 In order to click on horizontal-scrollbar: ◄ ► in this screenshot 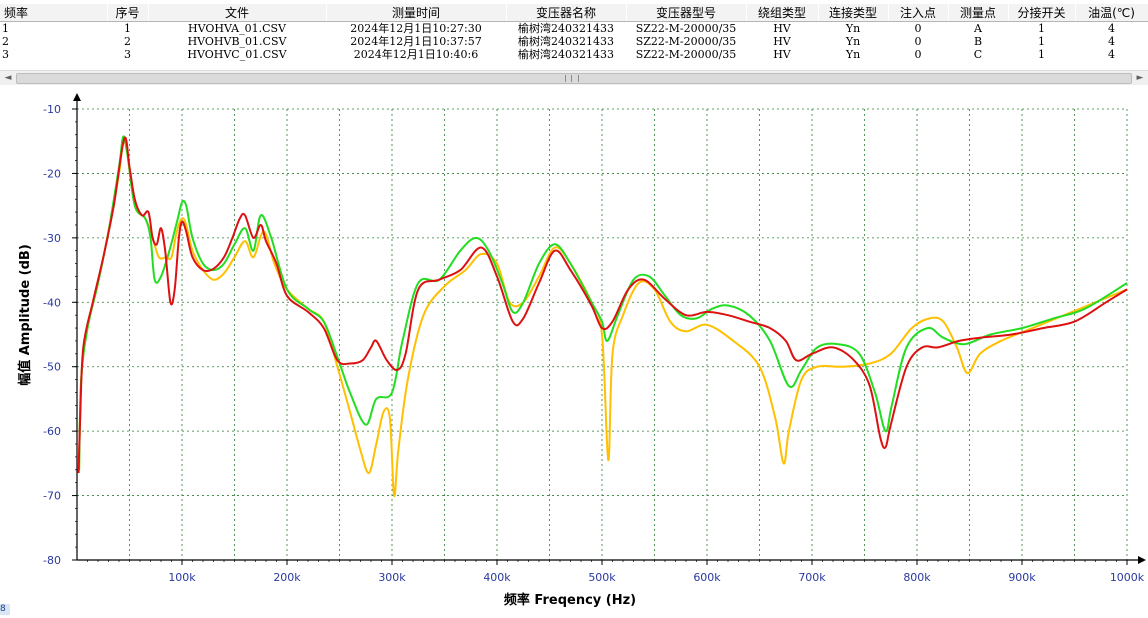, I will do `click(574, 77)`.